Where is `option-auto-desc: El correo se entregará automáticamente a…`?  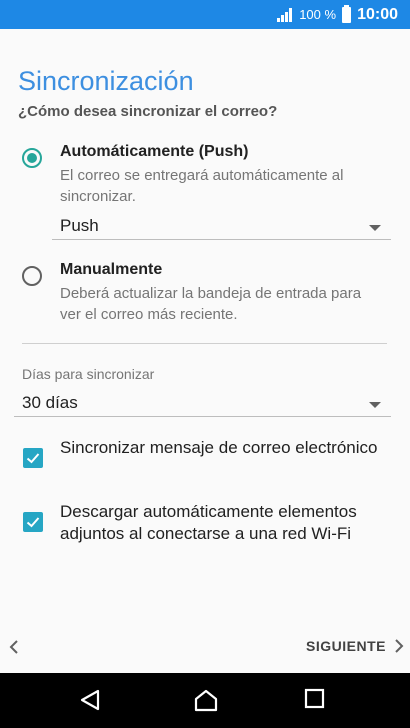 option-auto-desc: El correo se entregará automáticamente a… is located at coordinates (202, 186).